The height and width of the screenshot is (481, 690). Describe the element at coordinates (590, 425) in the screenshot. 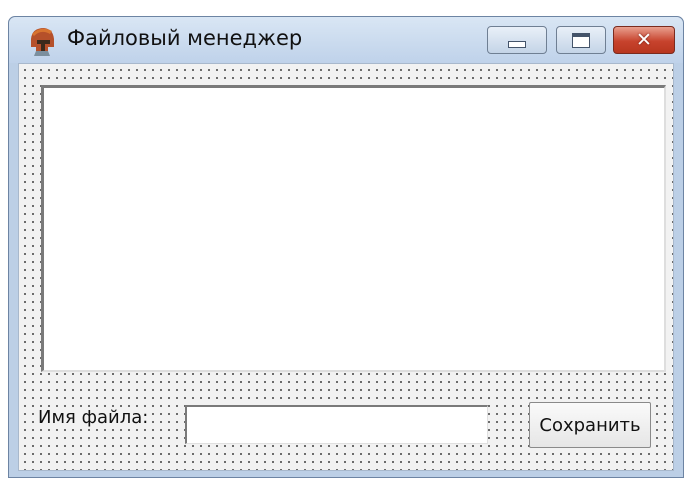

I see `save-button: Сохранить` at that location.